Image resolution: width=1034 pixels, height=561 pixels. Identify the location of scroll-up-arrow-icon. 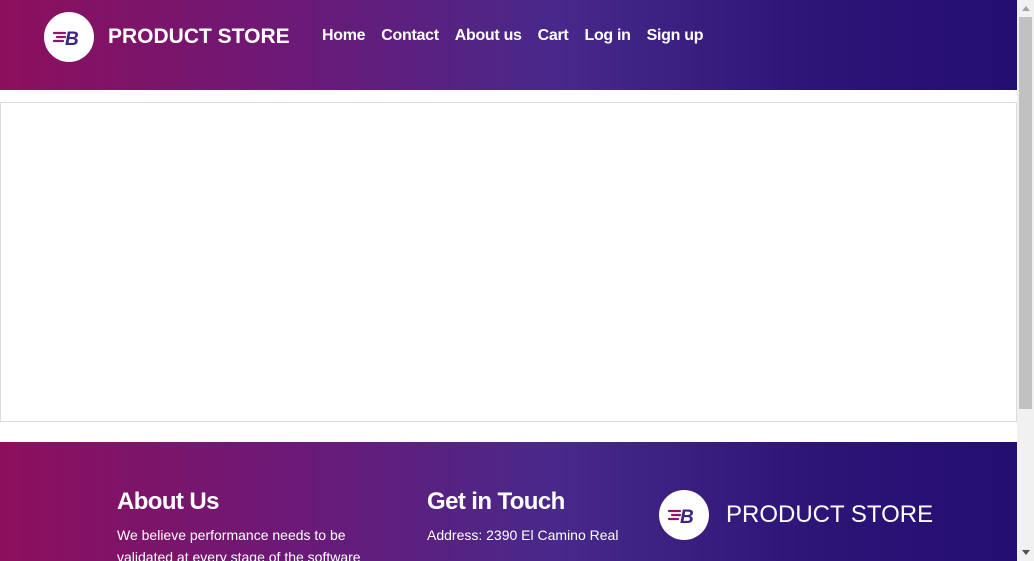
(1025, 8).